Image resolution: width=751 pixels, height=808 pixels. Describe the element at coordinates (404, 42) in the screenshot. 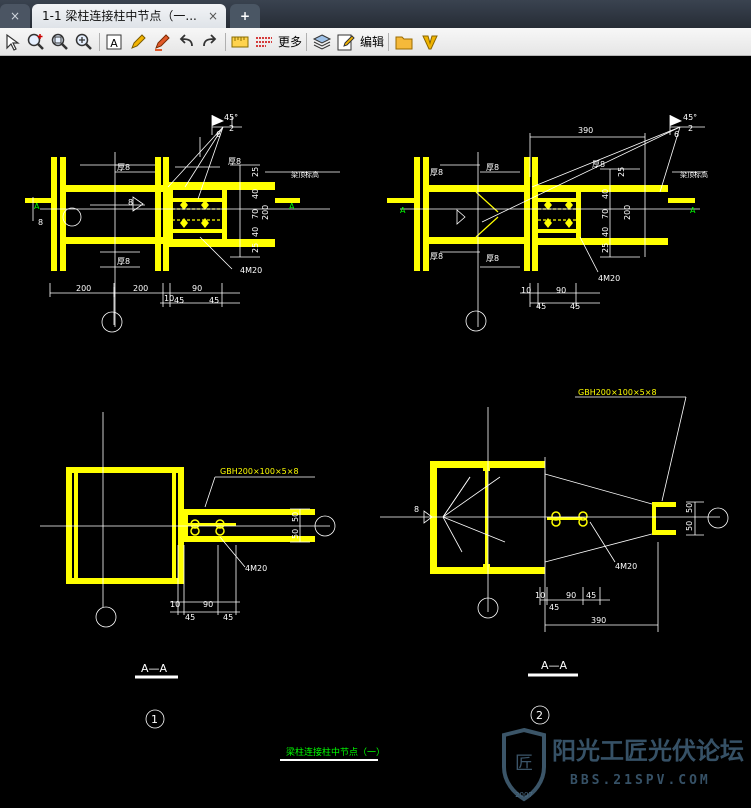

I see `folder-icon` at that location.